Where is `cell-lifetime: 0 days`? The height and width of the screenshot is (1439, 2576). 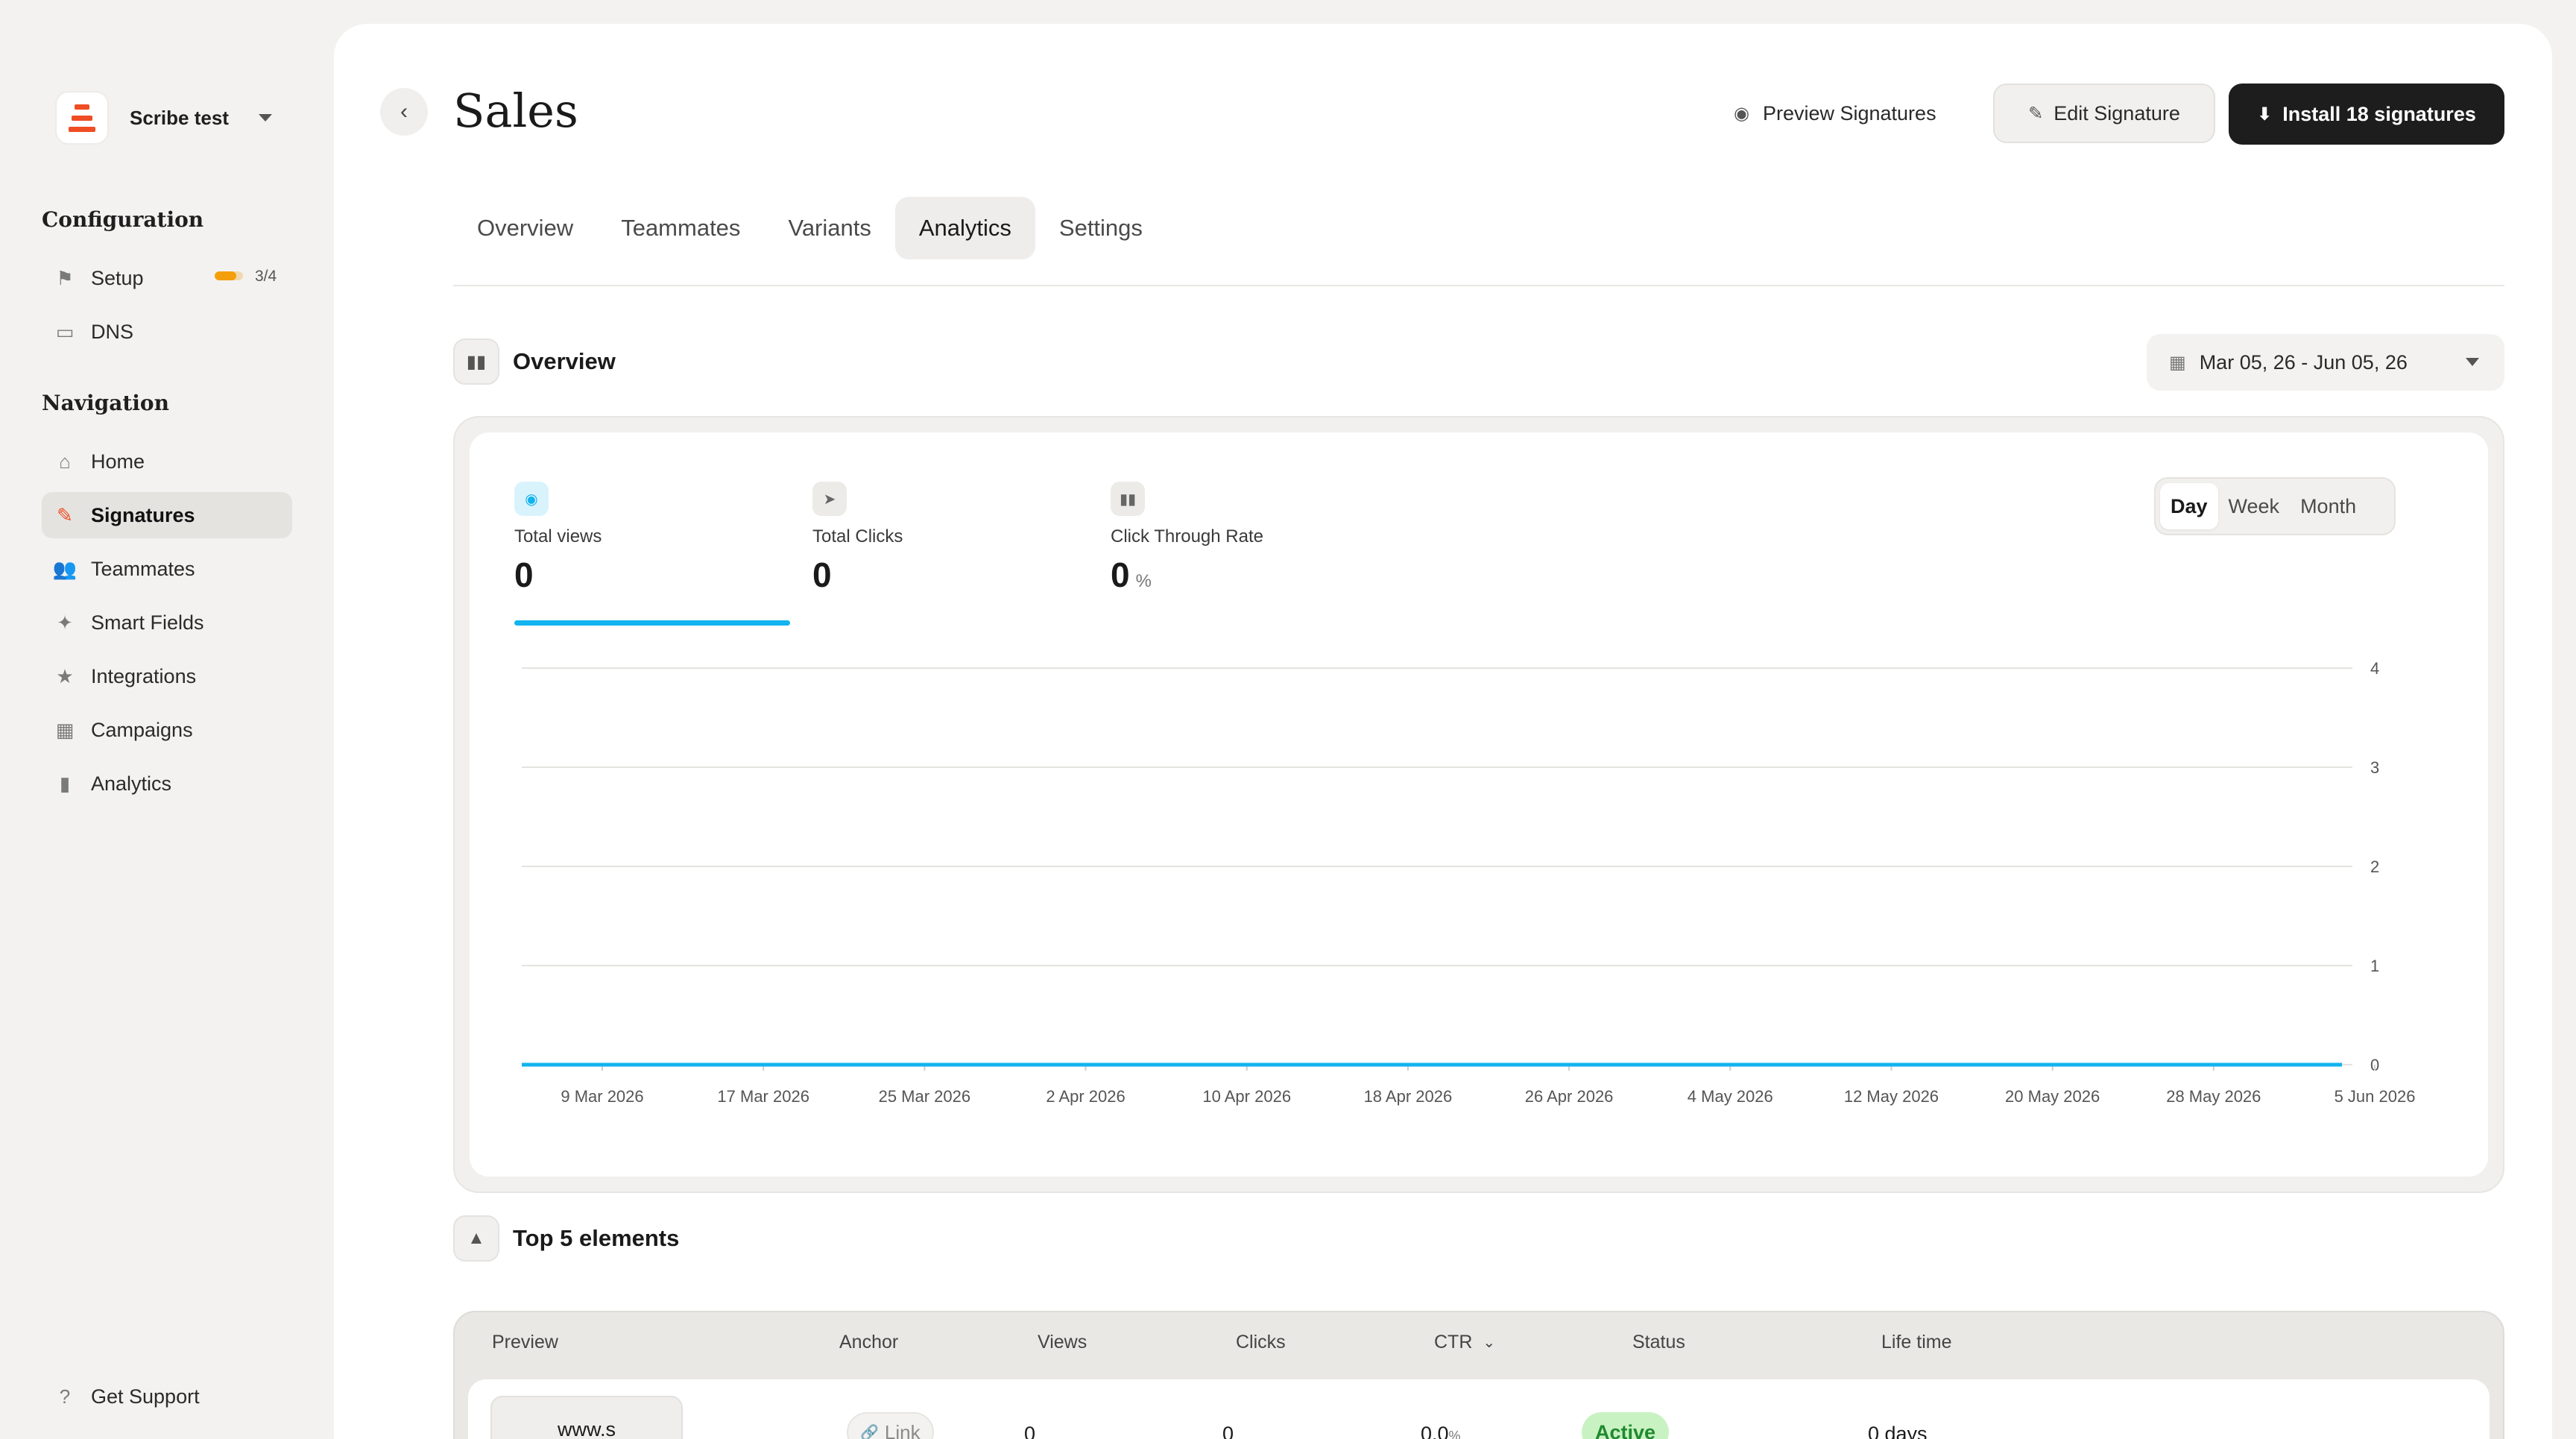
cell-lifetime: 0 days is located at coordinates (1898, 1431).